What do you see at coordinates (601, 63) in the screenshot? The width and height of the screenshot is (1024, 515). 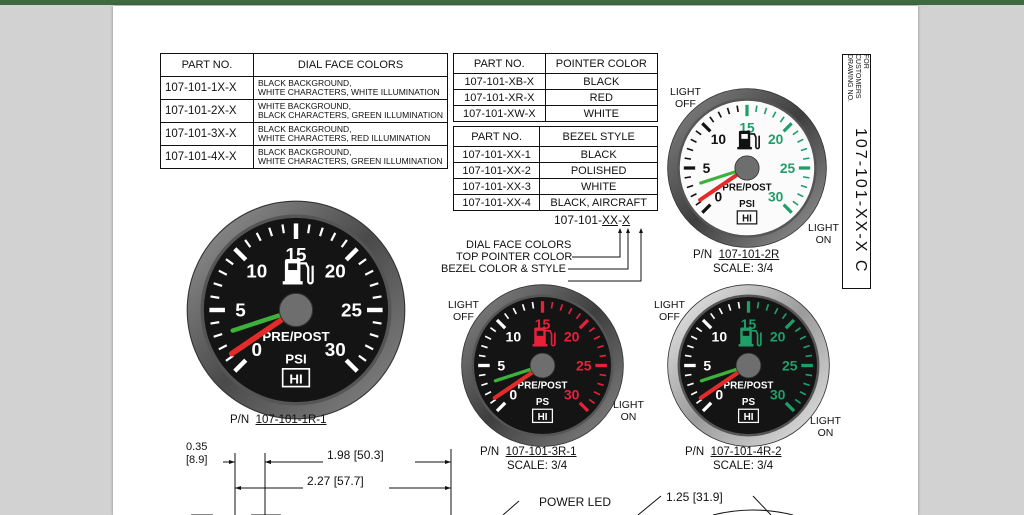 I see `table-header: POINTER COLOR` at bounding box center [601, 63].